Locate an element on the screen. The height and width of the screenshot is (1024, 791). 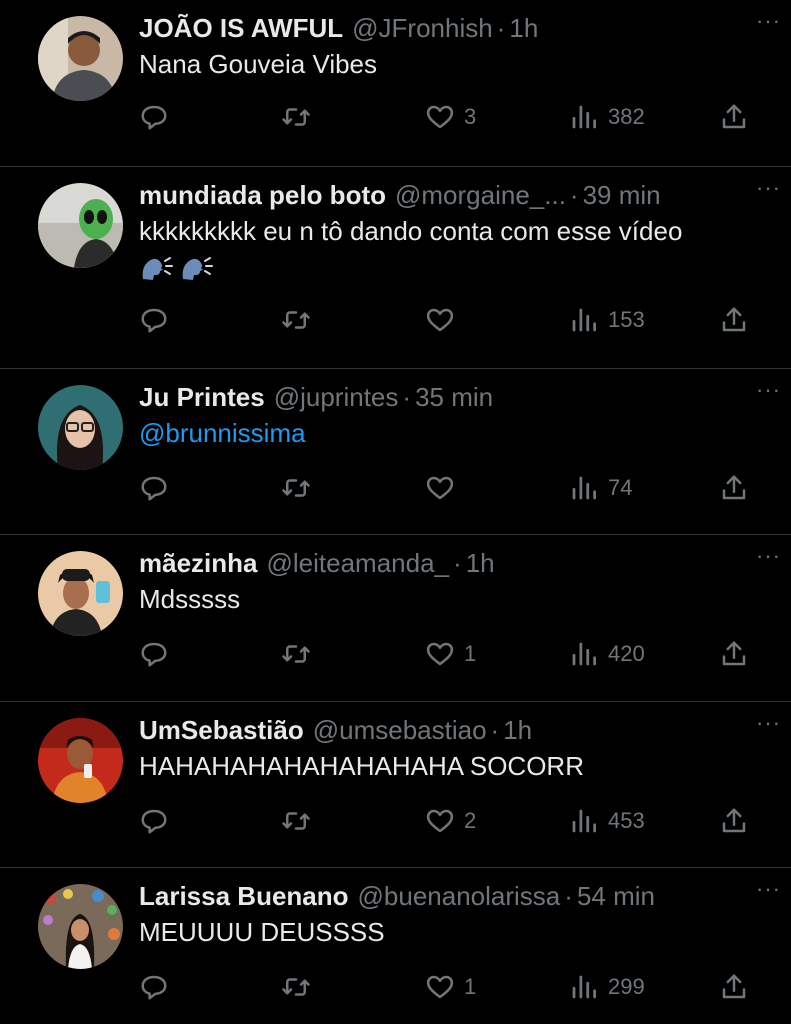
user-handle: @juprintes is located at coordinates (336, 397).